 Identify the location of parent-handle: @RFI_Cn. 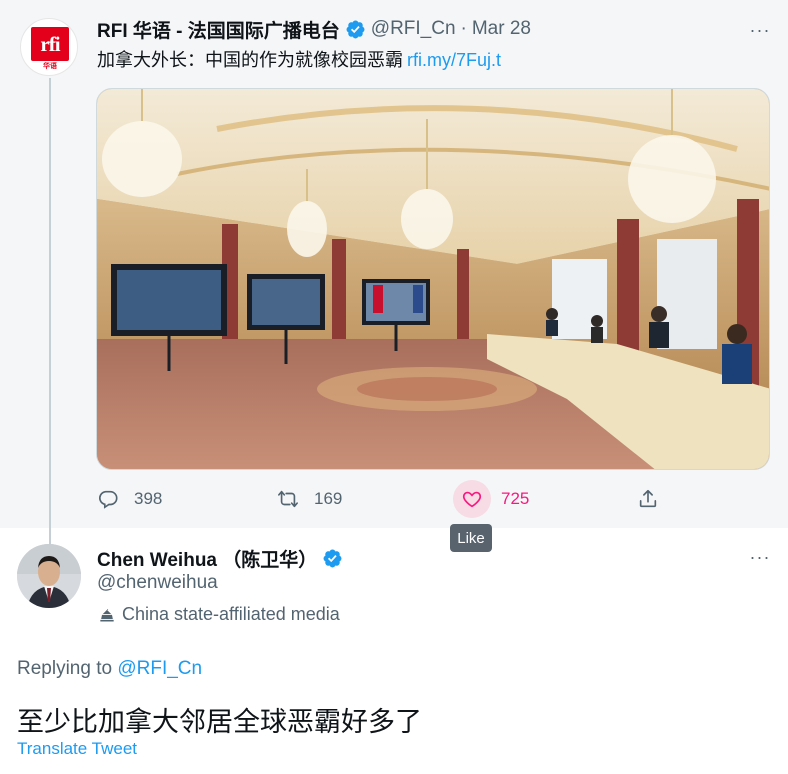
(413, 29).